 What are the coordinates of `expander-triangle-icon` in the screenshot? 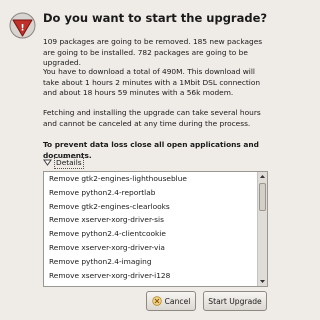 It's located at (47, 162).